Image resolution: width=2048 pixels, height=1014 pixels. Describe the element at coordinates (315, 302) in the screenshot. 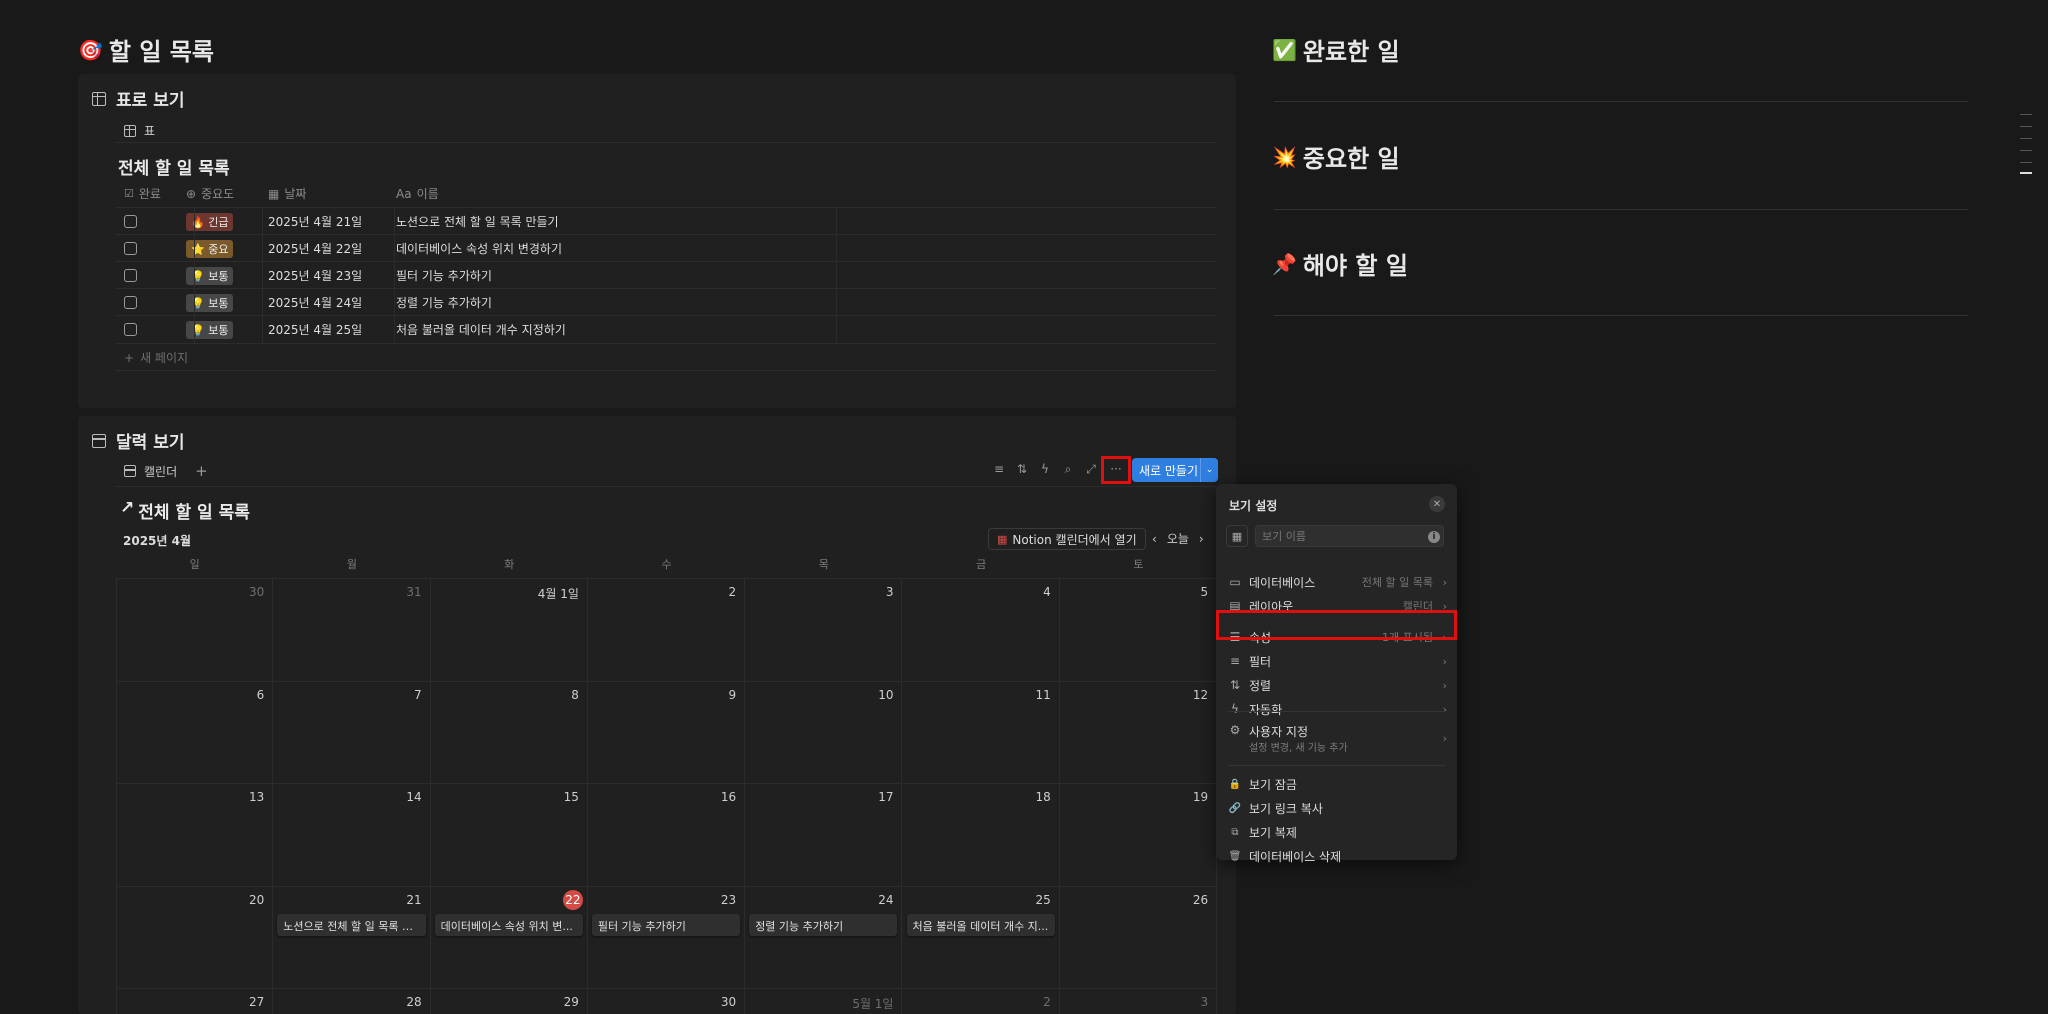

I see `date-cell: 2025년 4월 24일` at that location.